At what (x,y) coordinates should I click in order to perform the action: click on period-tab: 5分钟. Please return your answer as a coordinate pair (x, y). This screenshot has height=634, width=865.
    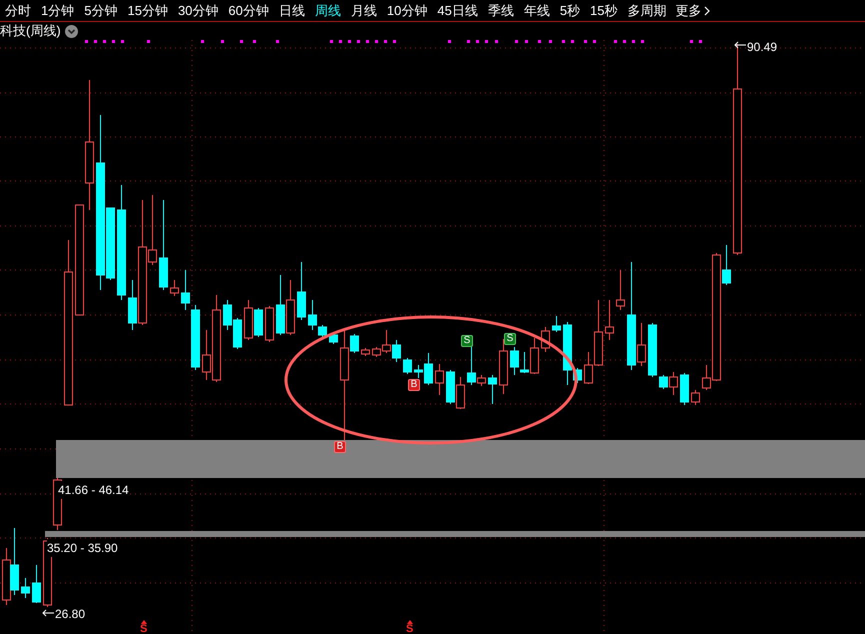
    Looking at the image, I should click on (100, 10).